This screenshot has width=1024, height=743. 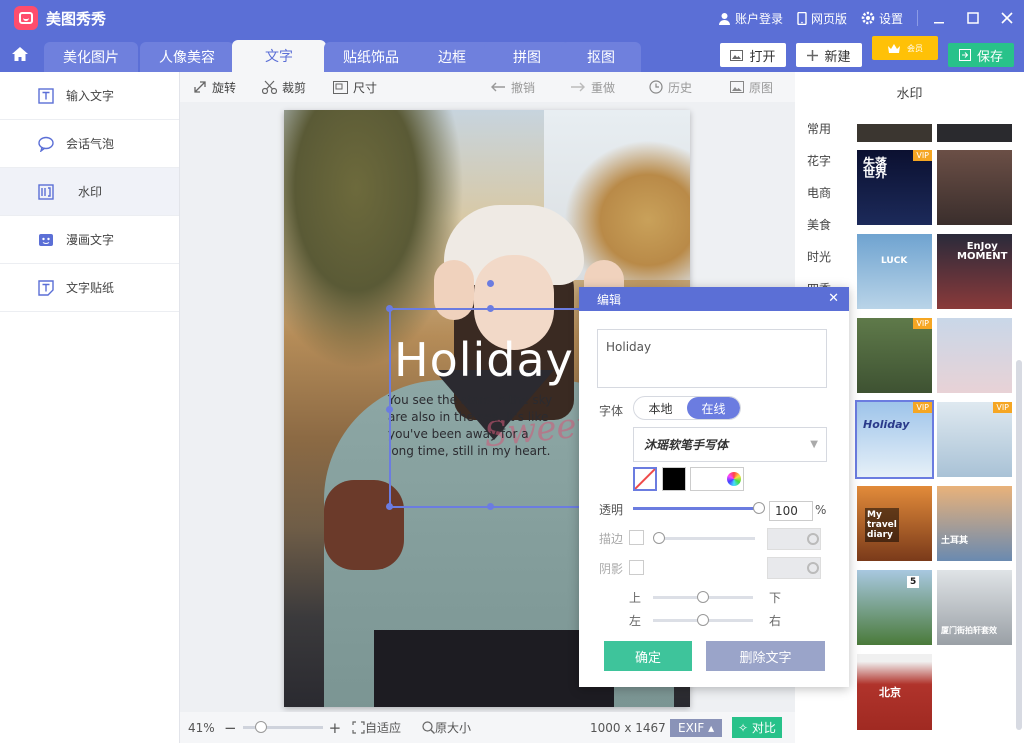 I want to click on category-food: 美食, so click(x=819, y=224).